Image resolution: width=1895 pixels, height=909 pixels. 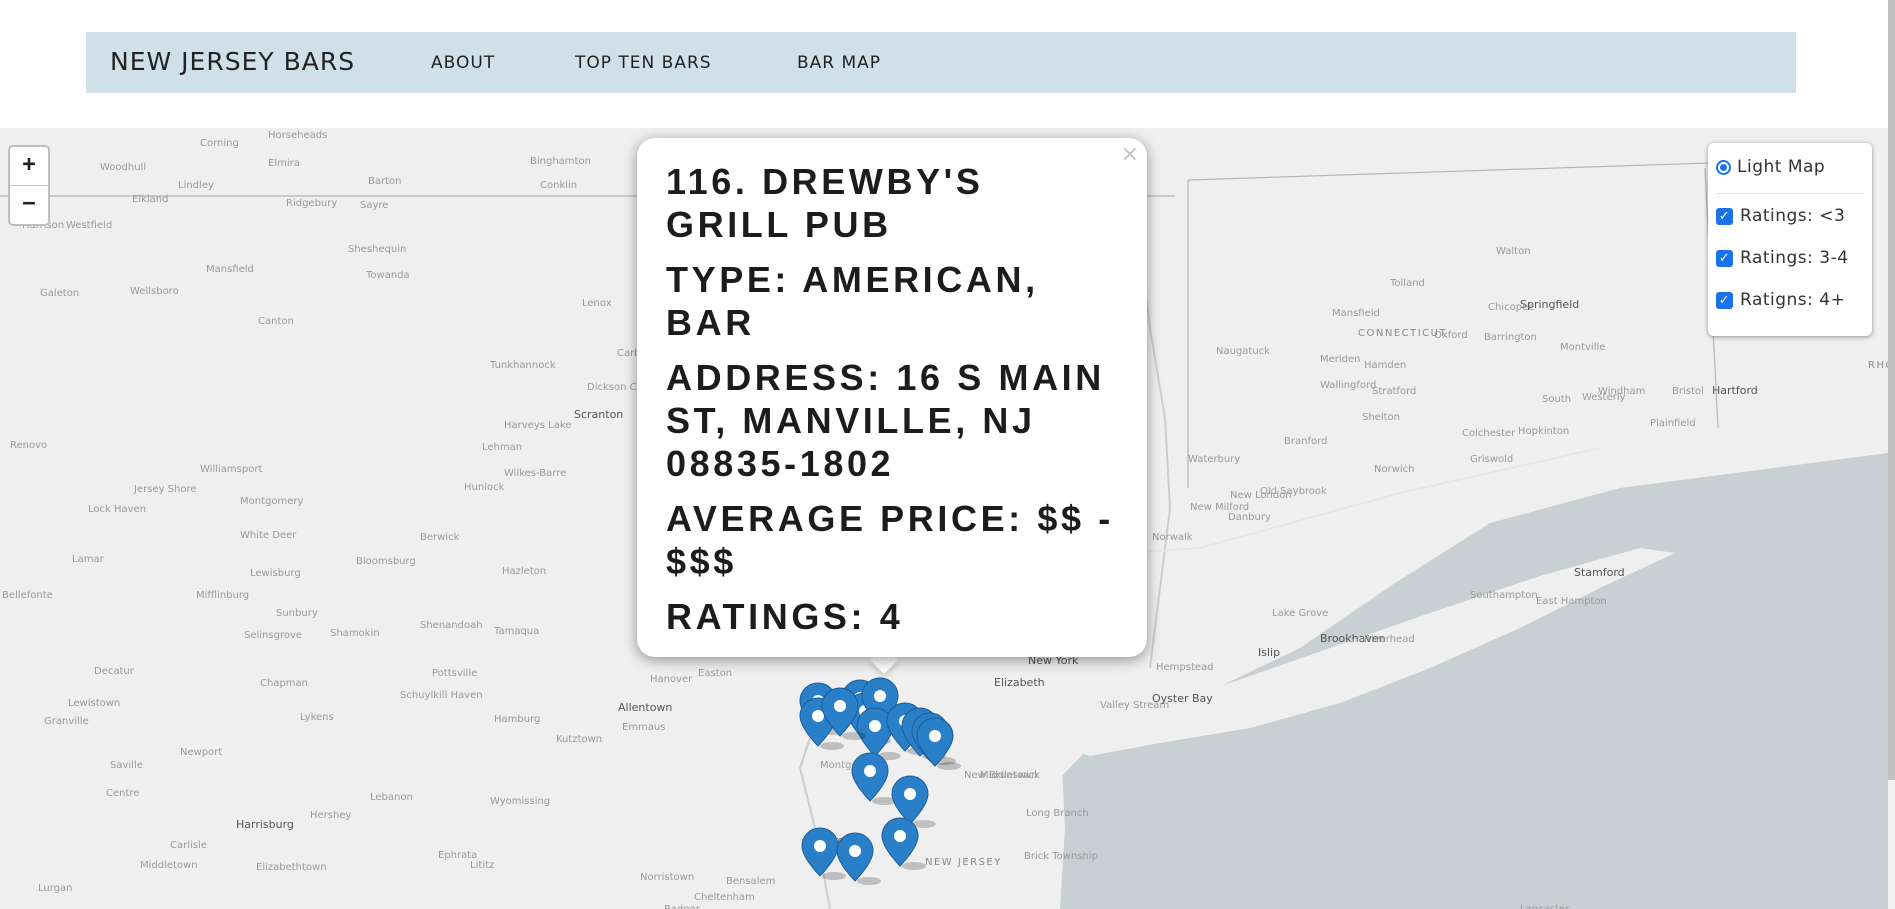 I want to click on scrollbar-thumb, so click(x=1891, y=390).